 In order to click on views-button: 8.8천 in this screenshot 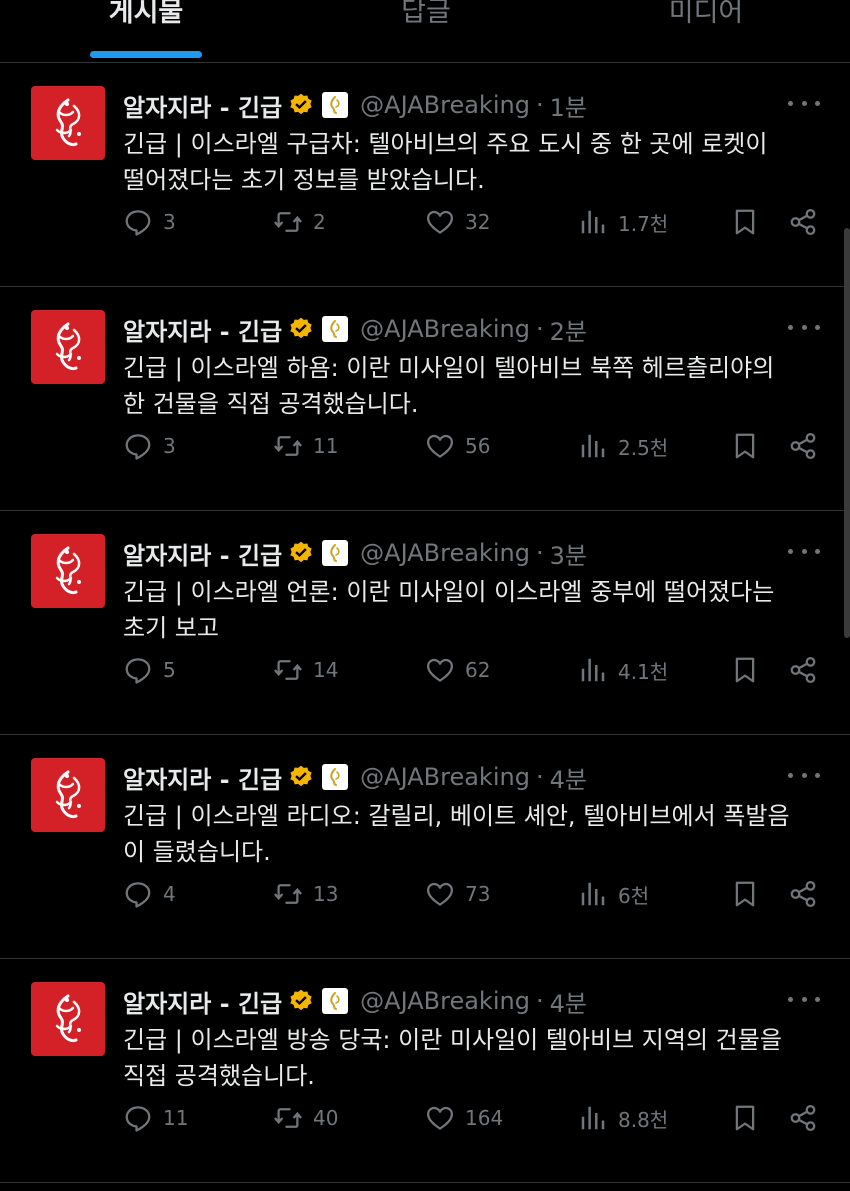, I will do `click(623, 1118)`.